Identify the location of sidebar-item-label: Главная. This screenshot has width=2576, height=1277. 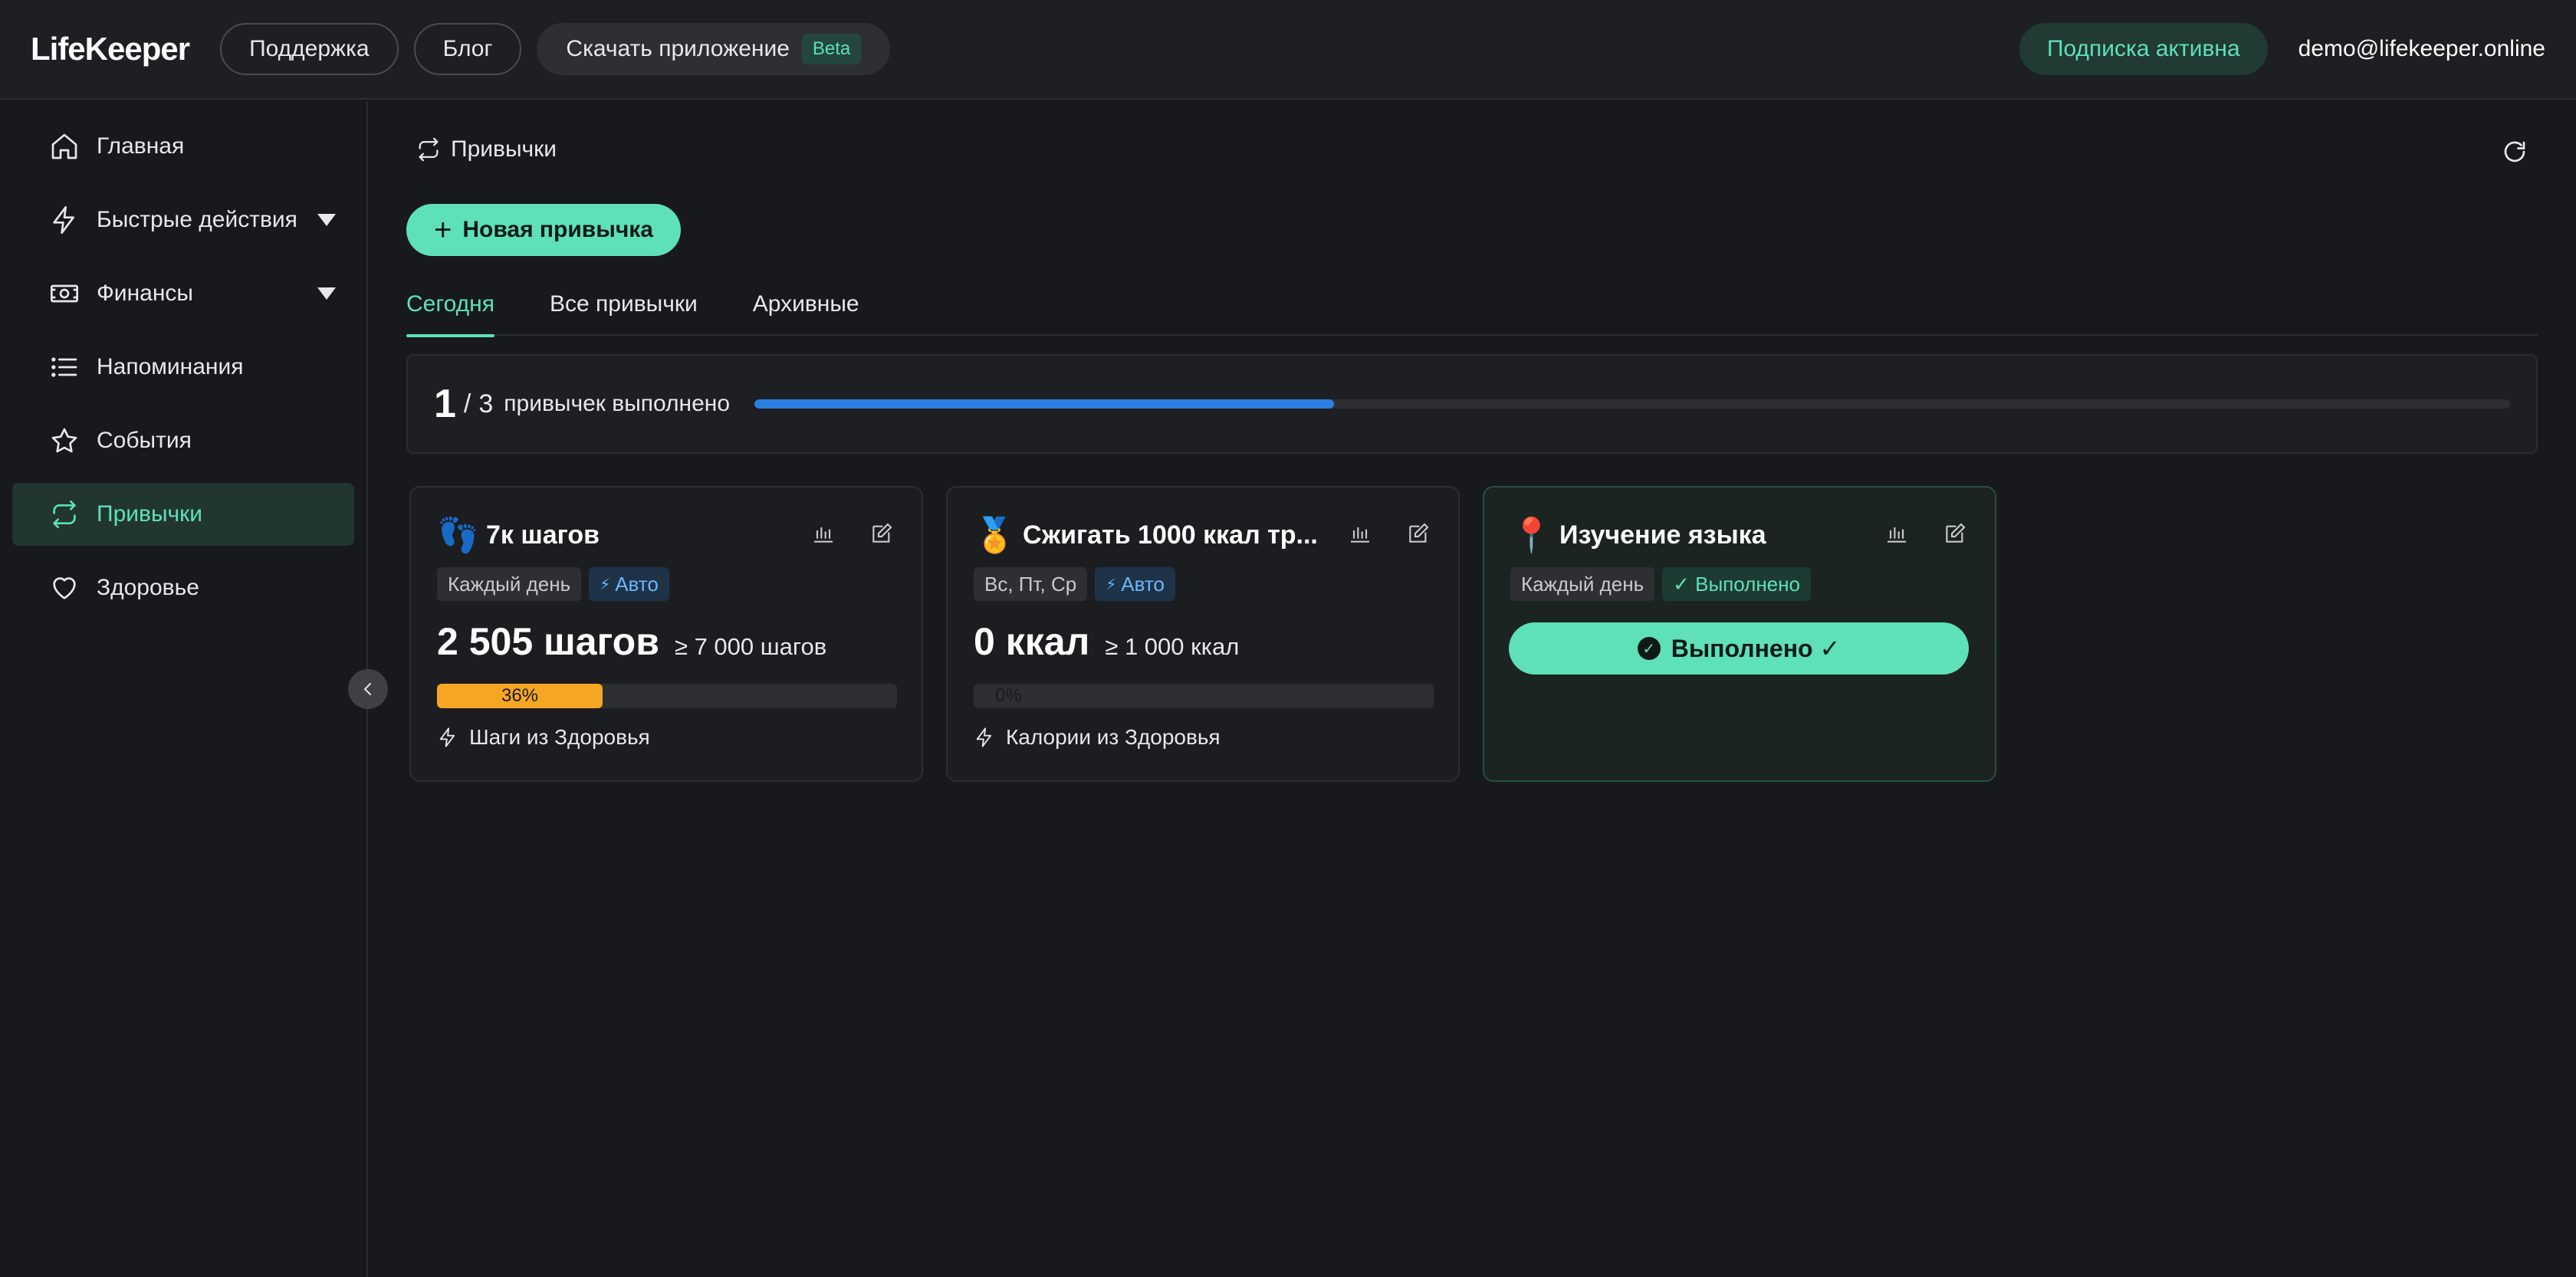
(141, 146).